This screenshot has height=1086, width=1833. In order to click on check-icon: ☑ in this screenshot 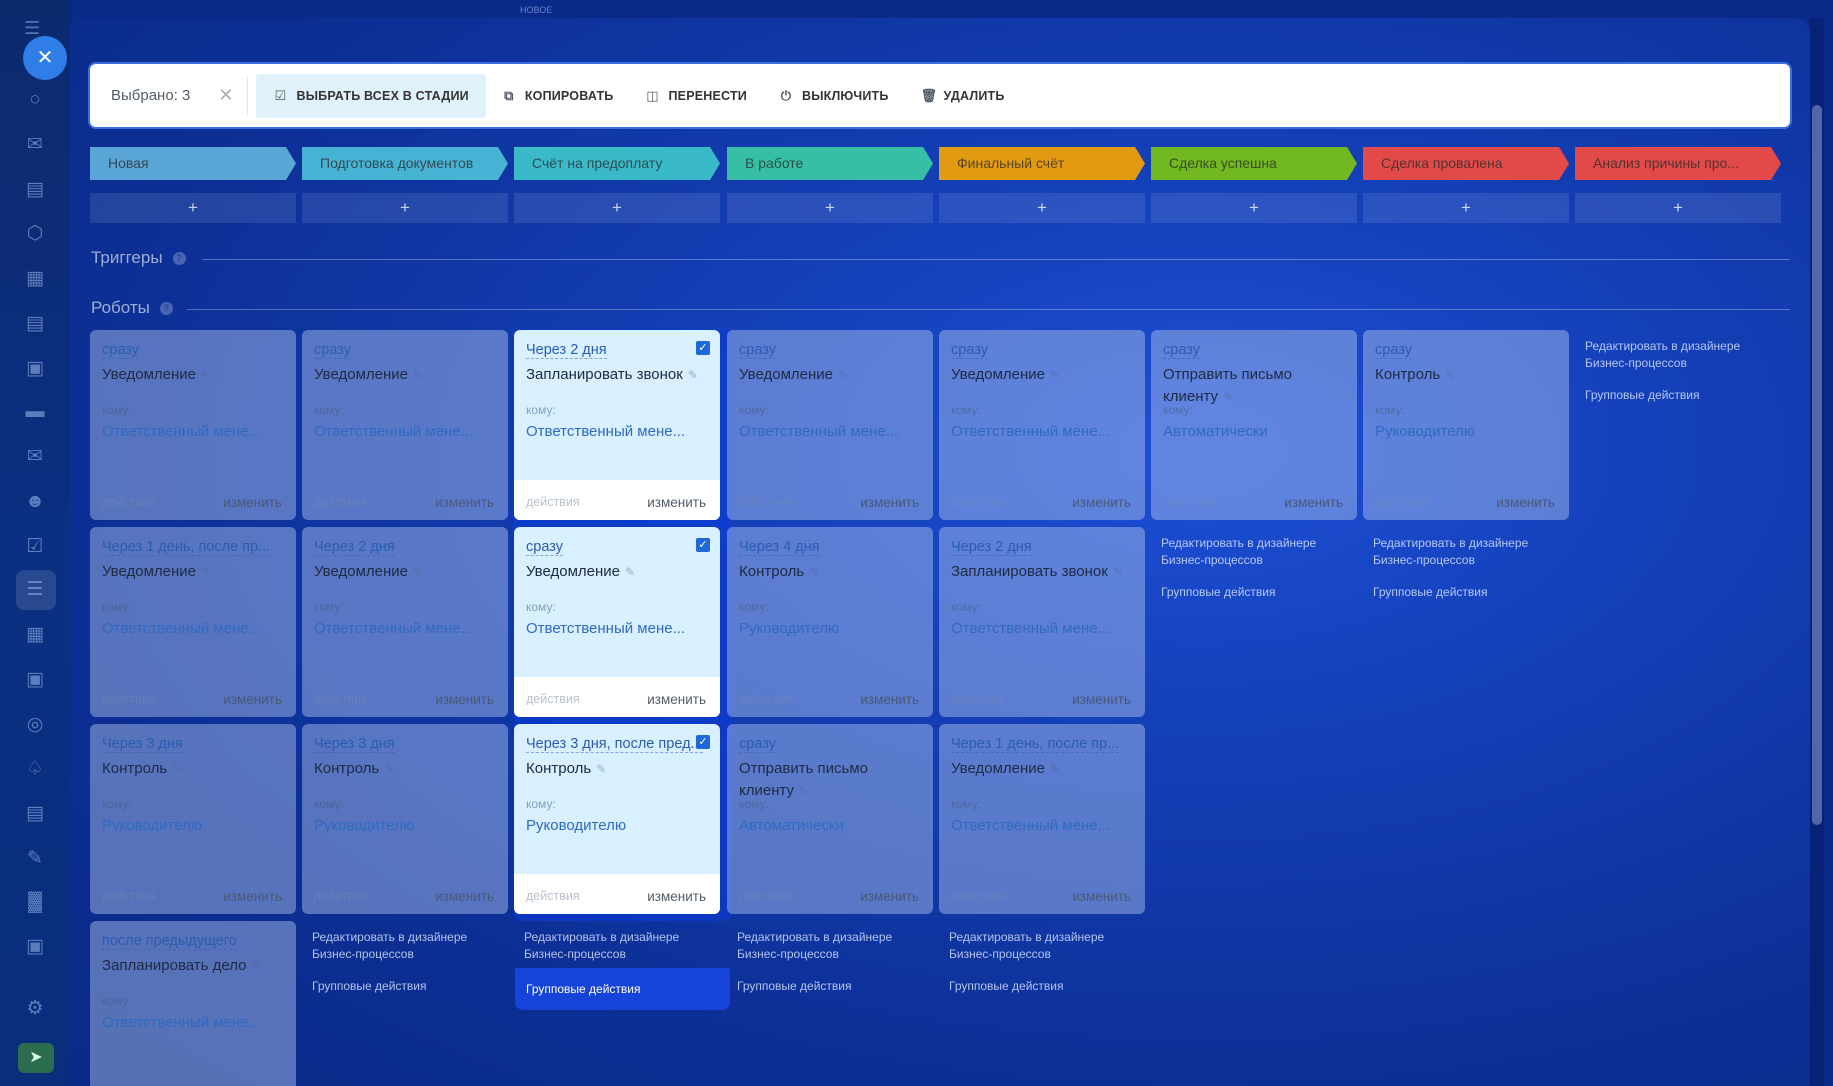, I will do `click(35, 547)`.